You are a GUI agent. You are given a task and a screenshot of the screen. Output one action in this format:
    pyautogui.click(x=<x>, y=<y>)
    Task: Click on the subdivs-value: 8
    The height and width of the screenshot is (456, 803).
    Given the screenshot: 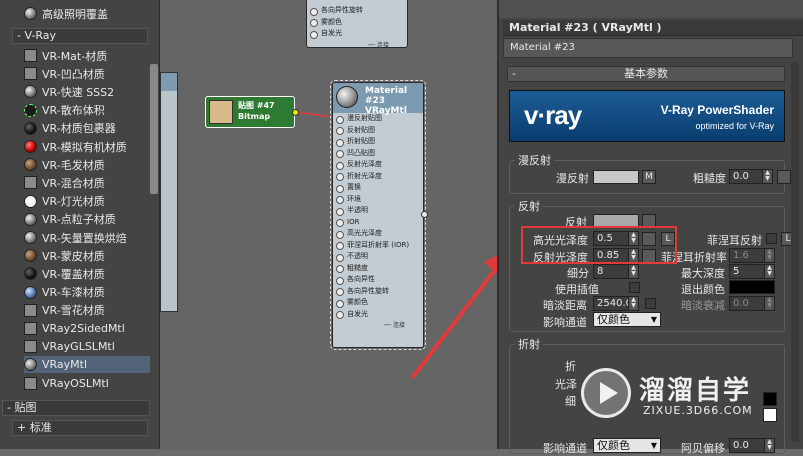 What is the action you would take?
    pyautogui.click(x=600, y=271)
    